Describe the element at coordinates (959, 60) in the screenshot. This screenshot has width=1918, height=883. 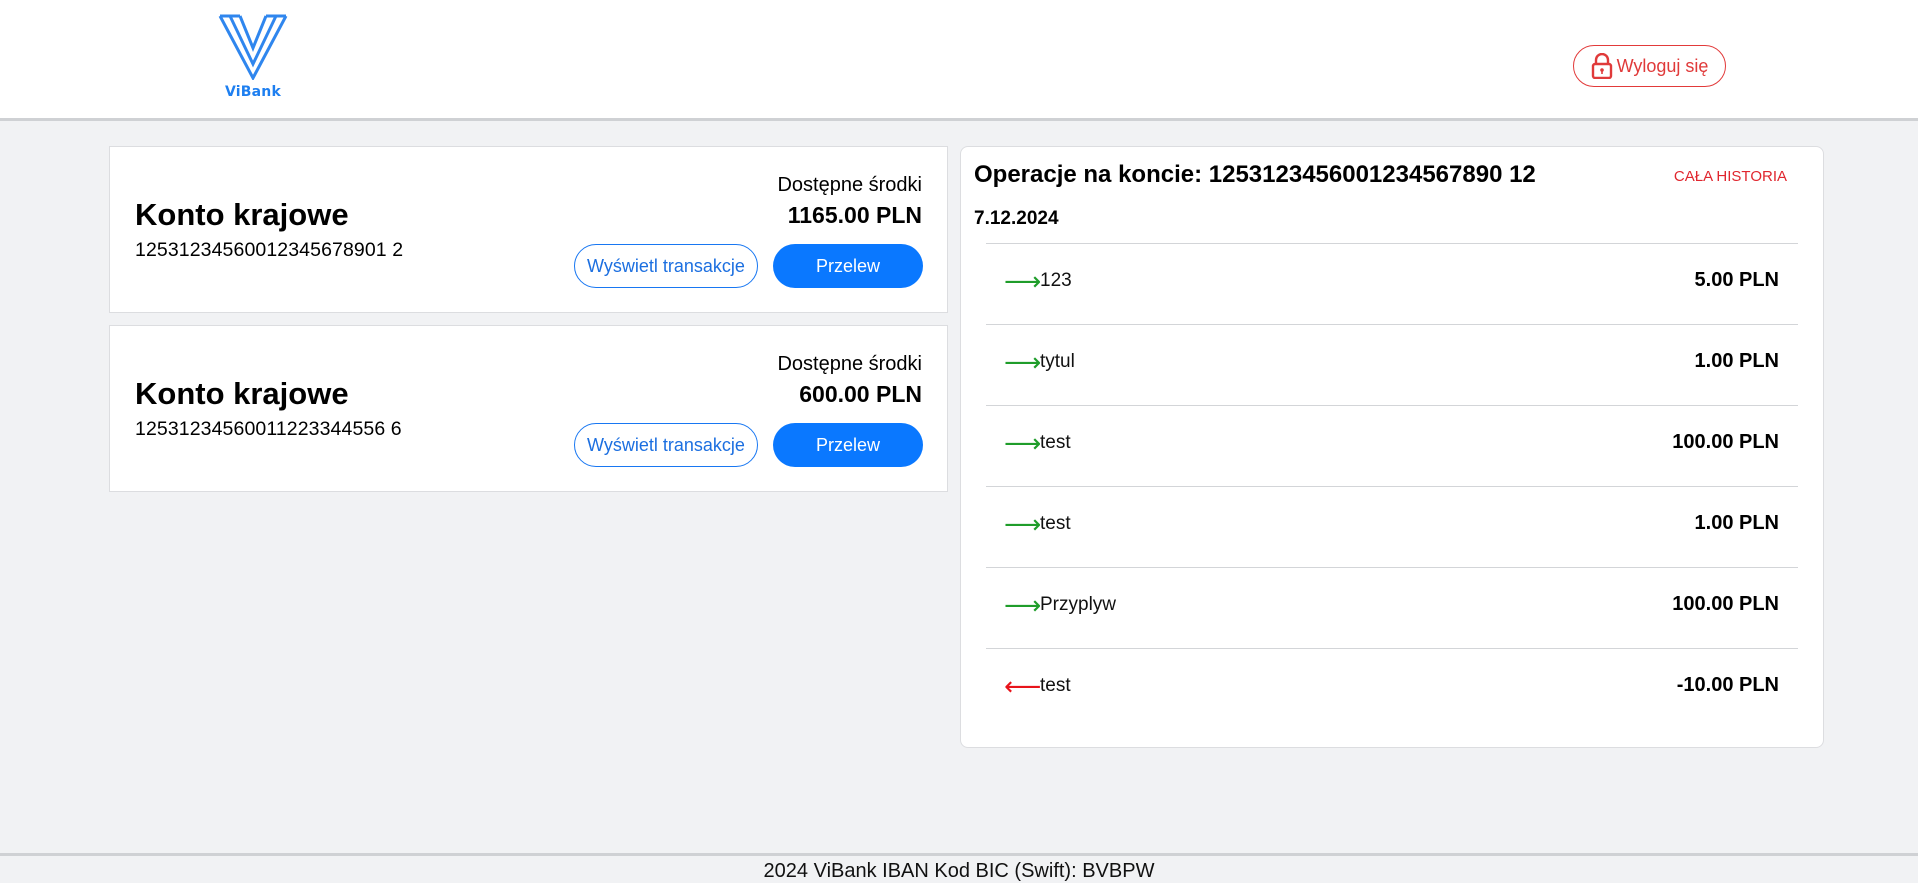
I see `top-header: ViBank Wyloguj się` at that location.